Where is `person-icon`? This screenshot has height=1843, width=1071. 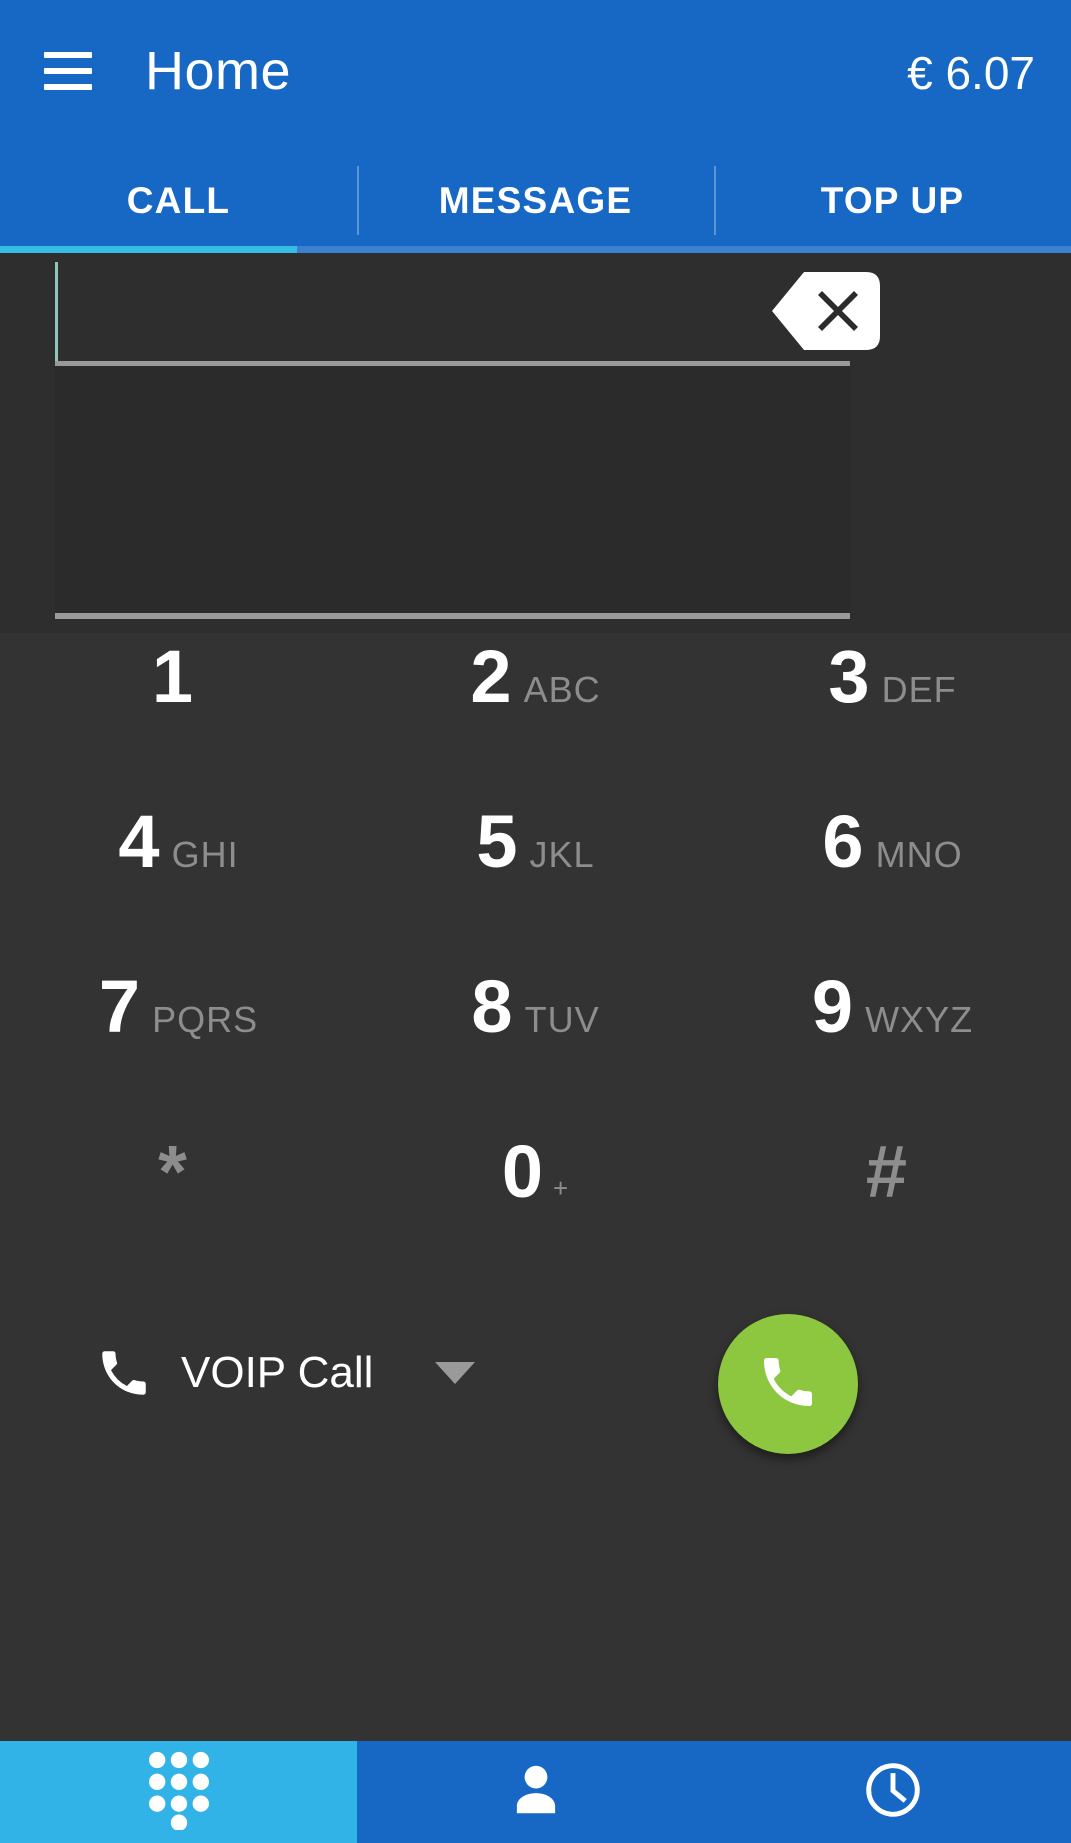 person-icon is located at coordinates (536, 1792).